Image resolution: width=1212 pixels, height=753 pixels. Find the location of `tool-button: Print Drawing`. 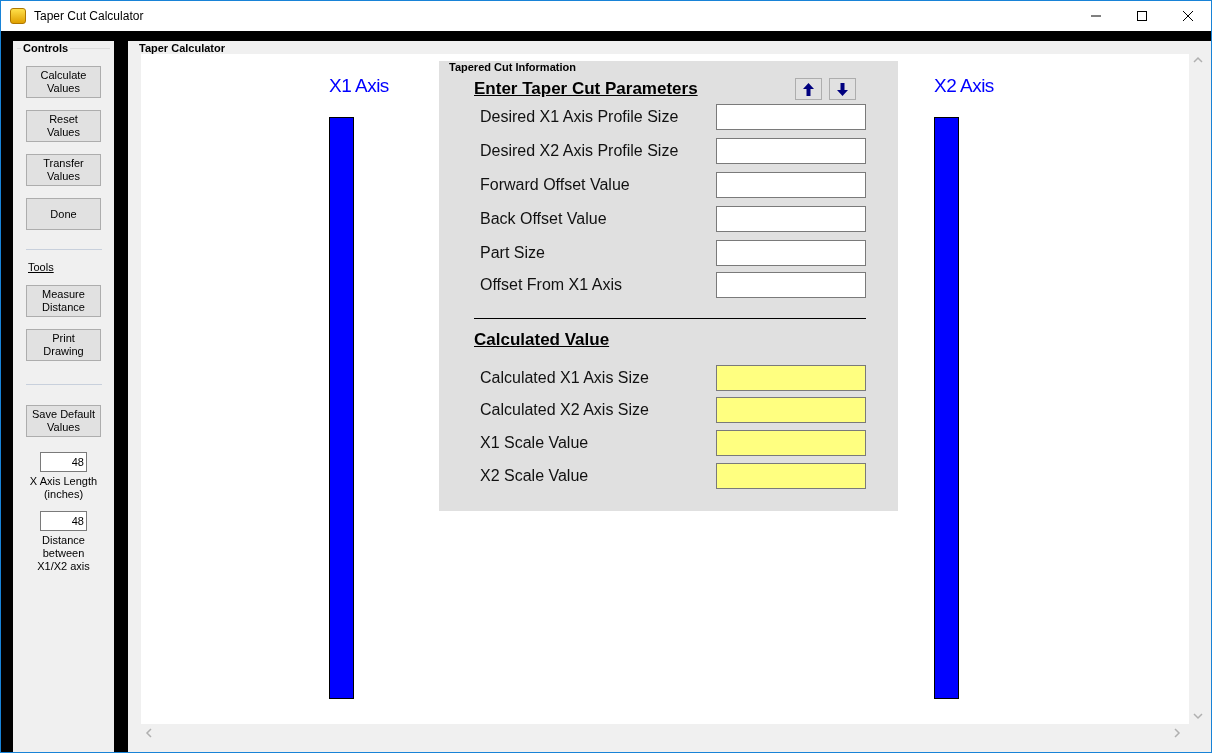

tool-button: Print Drawing is located at coordinates (63, 345).